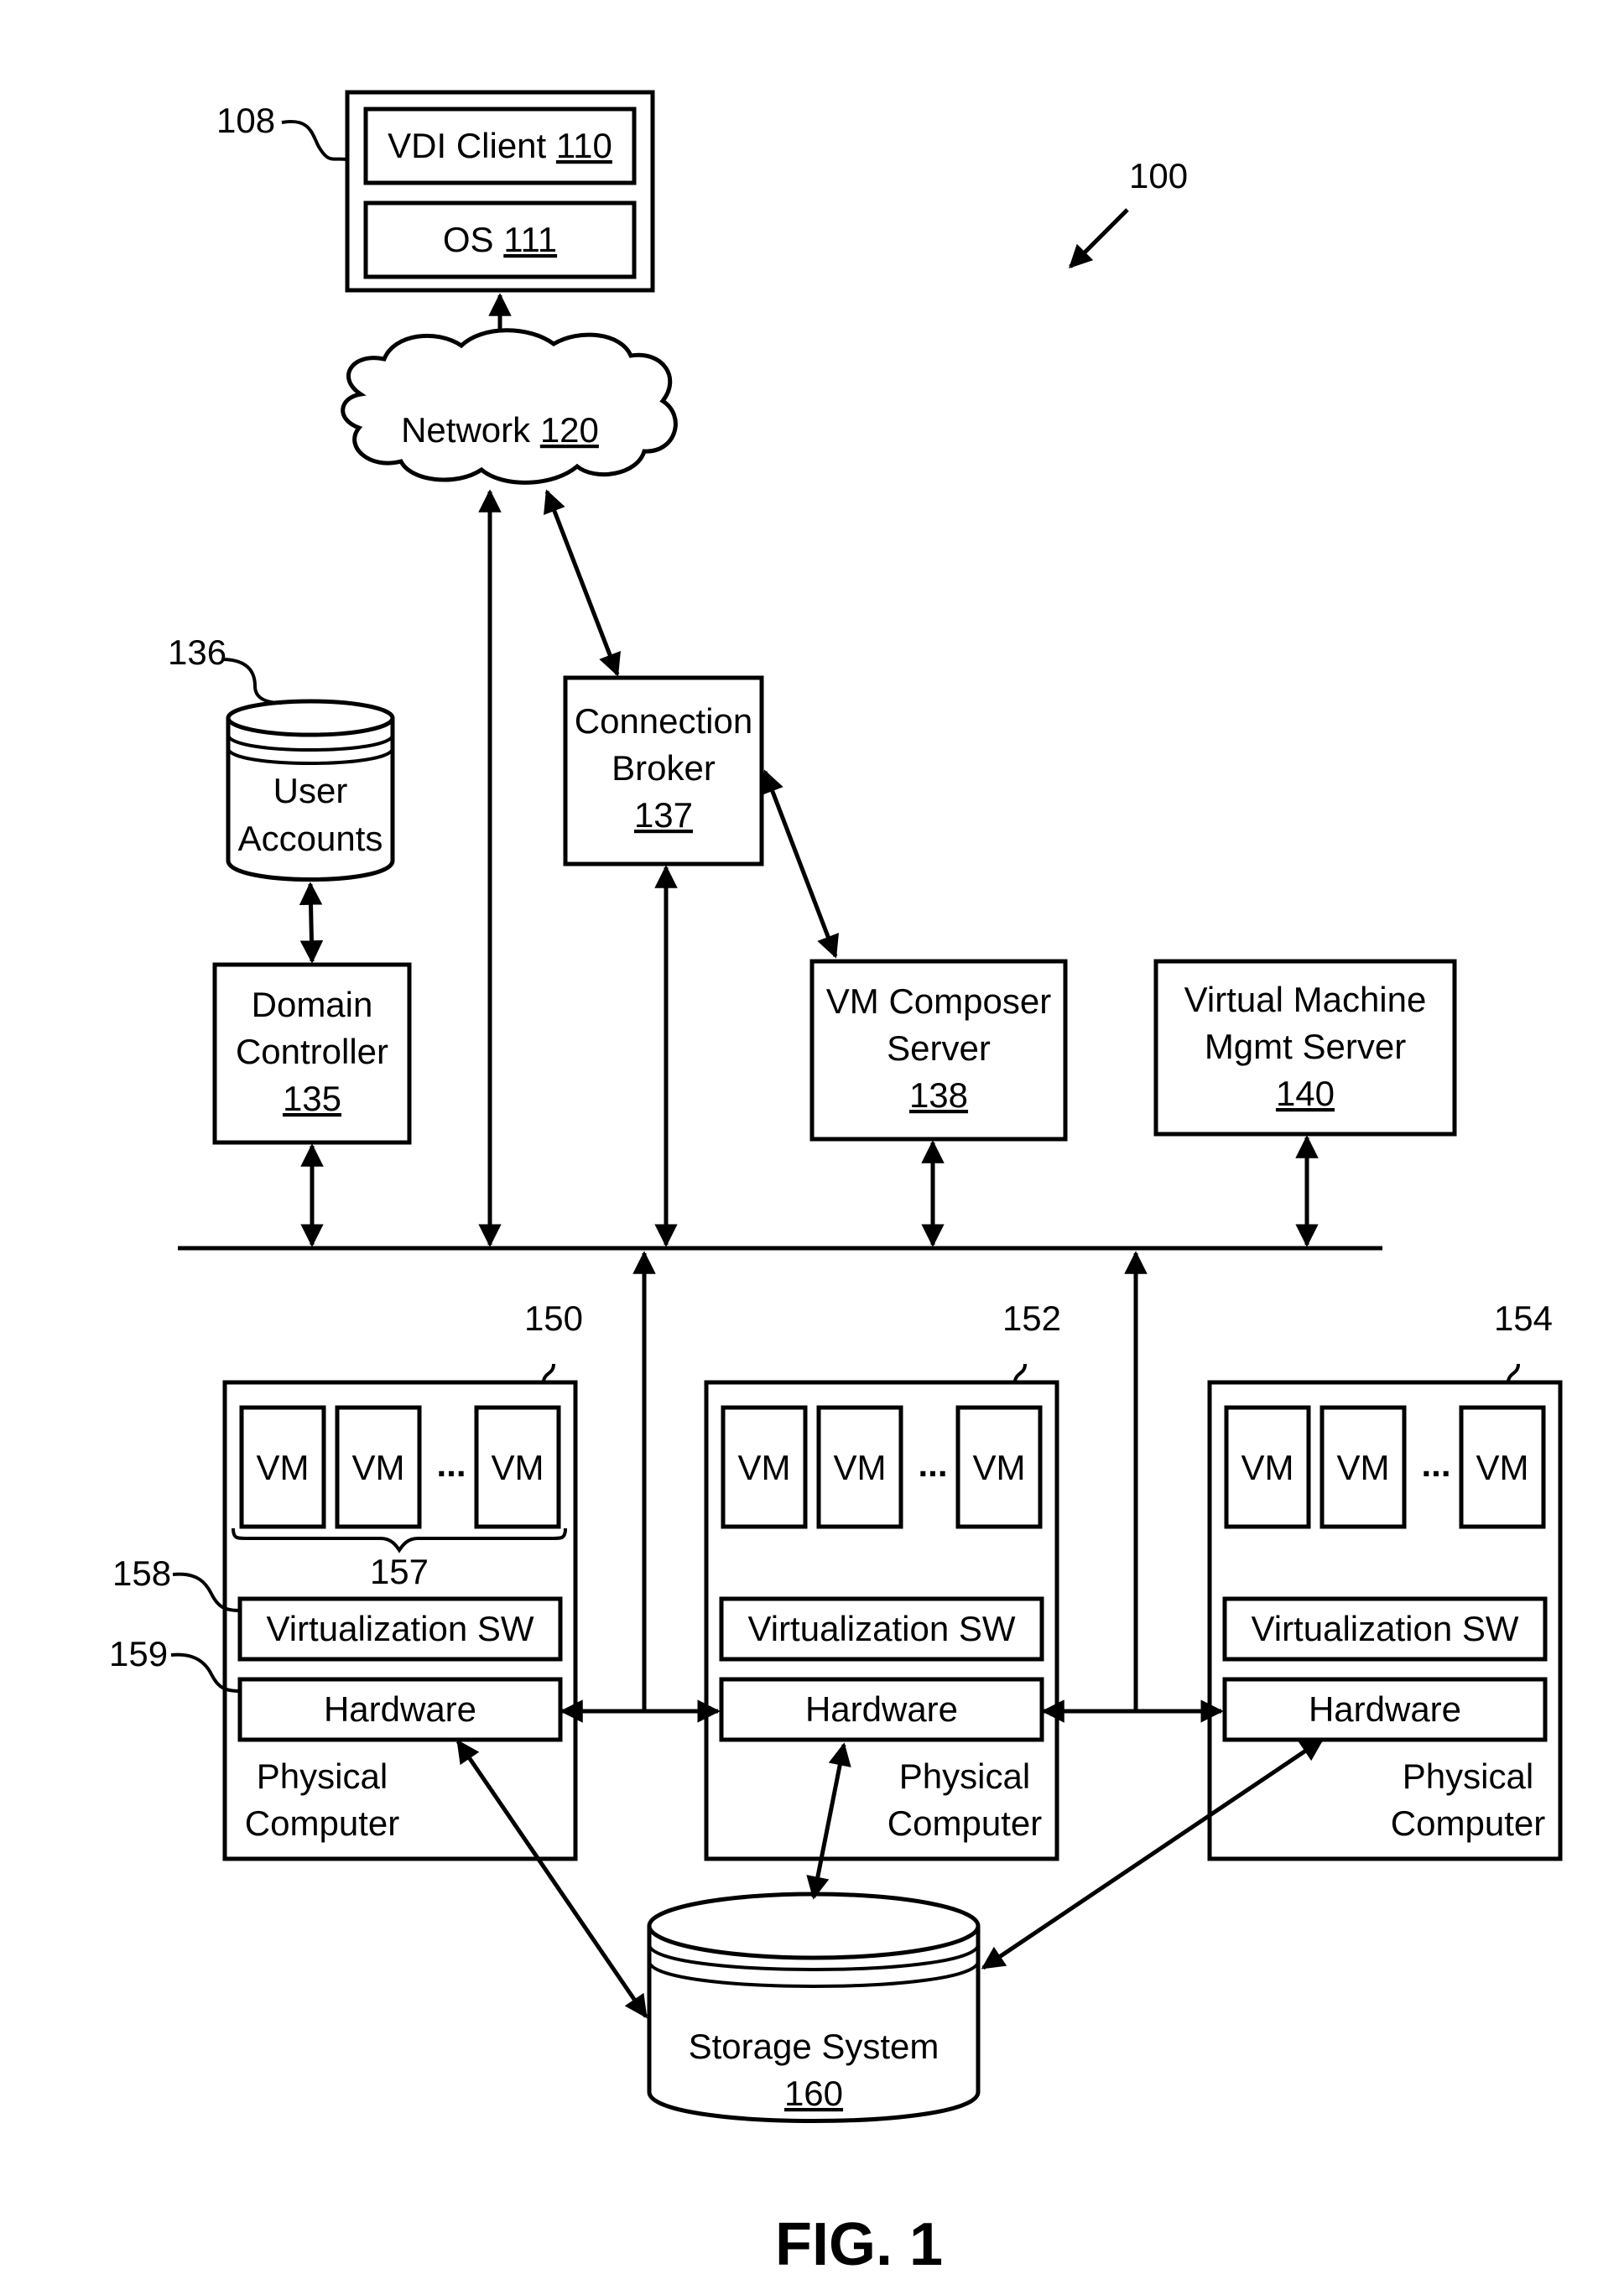  Describe the element at coordinates (1305, 999) in the screenshot. I see `vmm-line1: Virtual Machine` at that location.